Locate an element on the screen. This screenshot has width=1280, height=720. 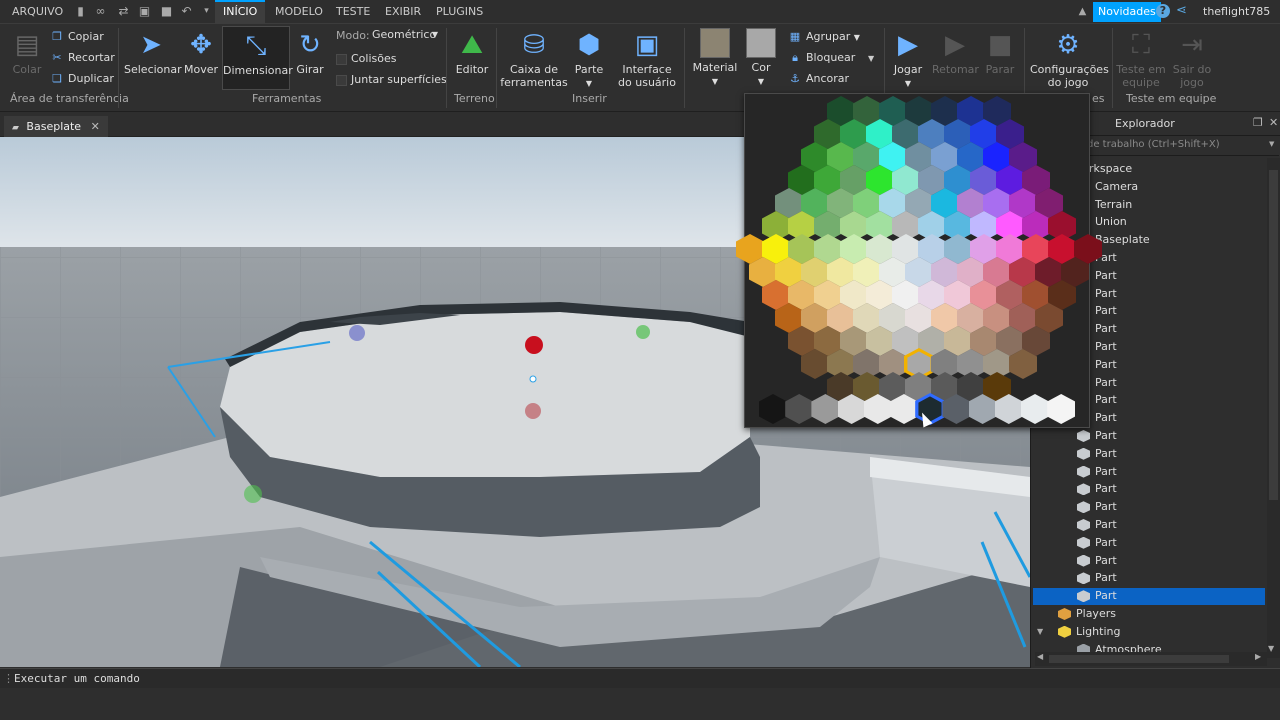
horizontal-scrollbar: ◀ ▶ is located at coordinates (1151, 659).